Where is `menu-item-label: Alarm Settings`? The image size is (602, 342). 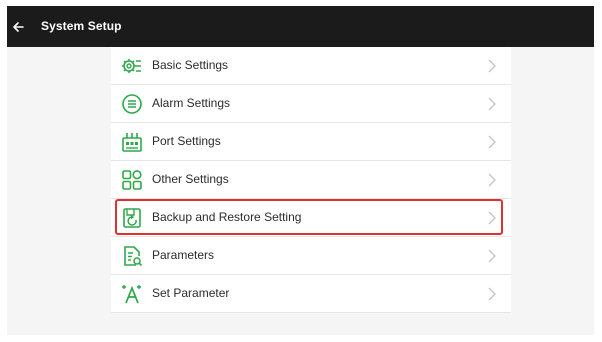
menu-item-label: Alarm Settings is located at coordinates (191, 103).